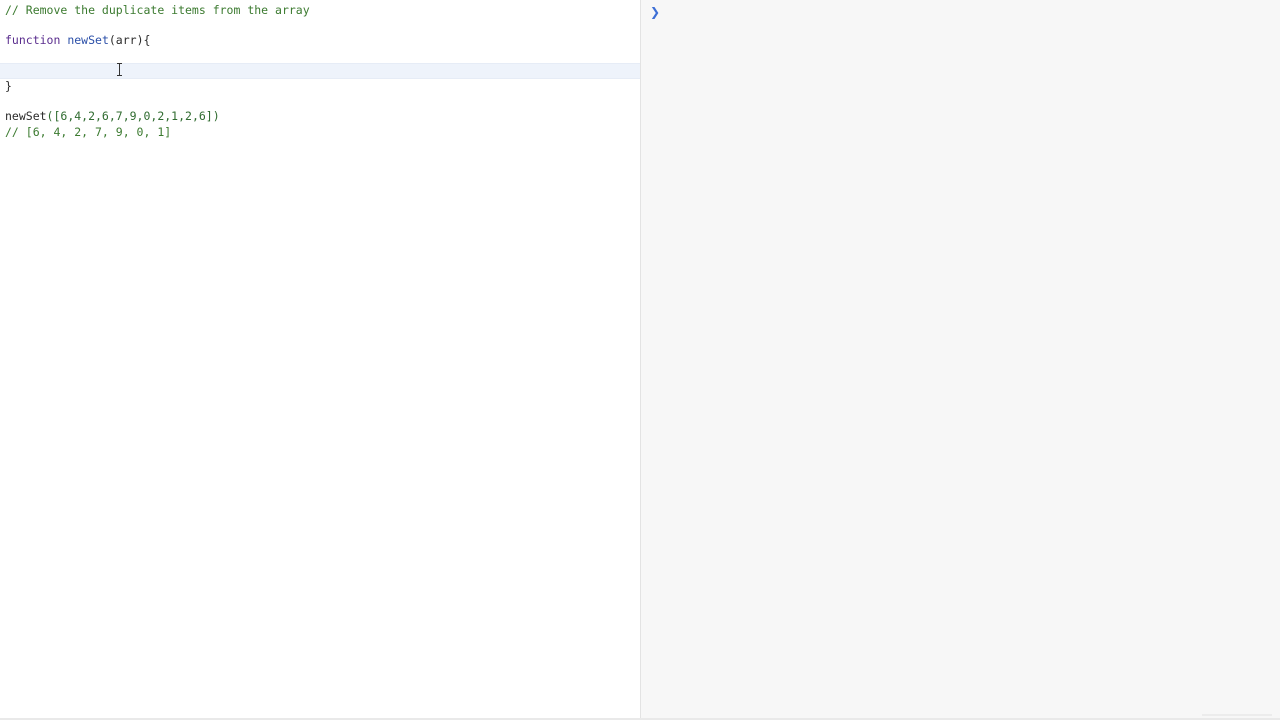 The width and height of the screenshot is (1280, 720). I want to click on code-line-7: newSet([6,4,2,6,7,9,0,2,1,2,6]), so click(320, 116).